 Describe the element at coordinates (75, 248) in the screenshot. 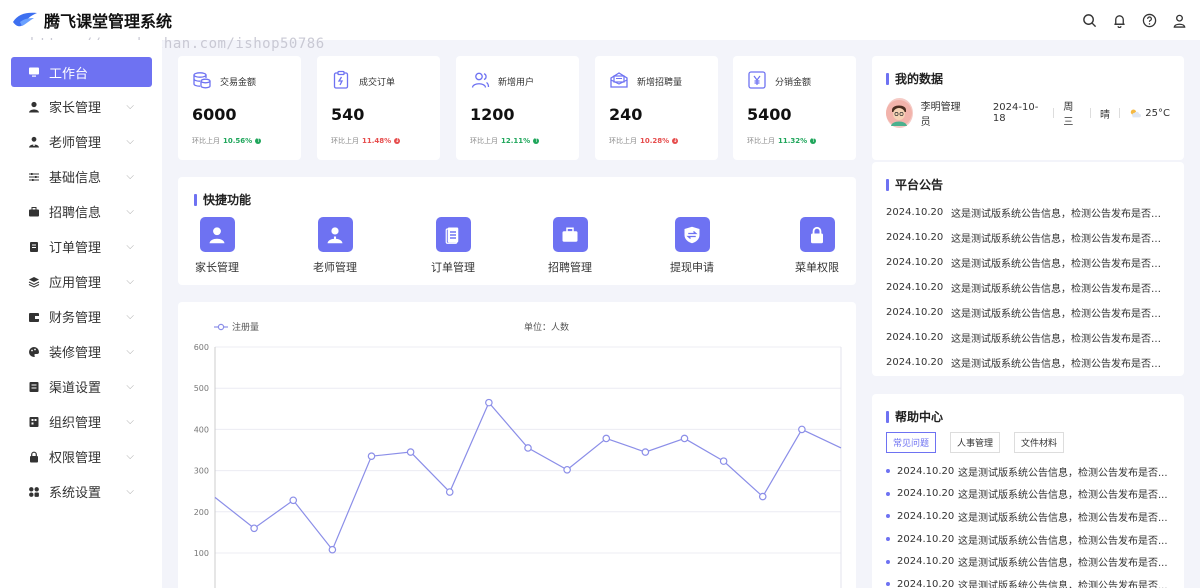

I see `sidebar-item-label: 订单管理` at that location.